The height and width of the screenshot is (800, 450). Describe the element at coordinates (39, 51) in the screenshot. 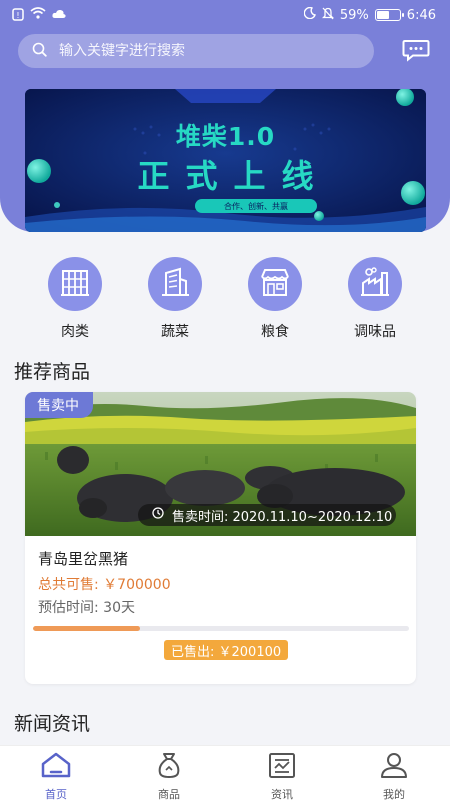

I see `search-icon` at that location.